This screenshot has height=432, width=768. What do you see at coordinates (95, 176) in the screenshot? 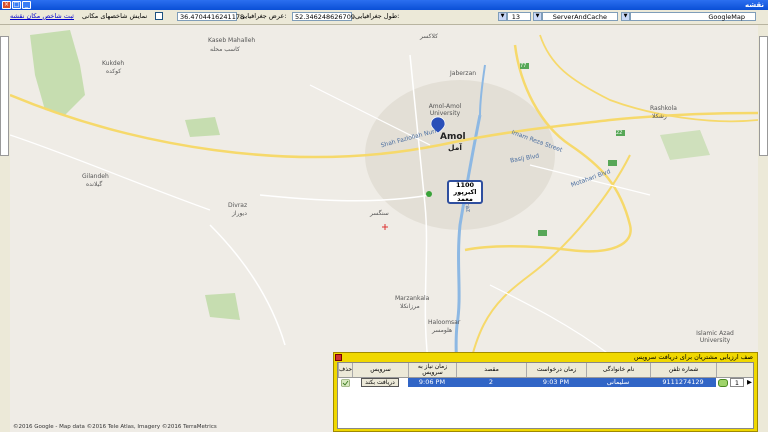
I see `label-gilandeh: Gilandeh` at bounding box center [95, 176].